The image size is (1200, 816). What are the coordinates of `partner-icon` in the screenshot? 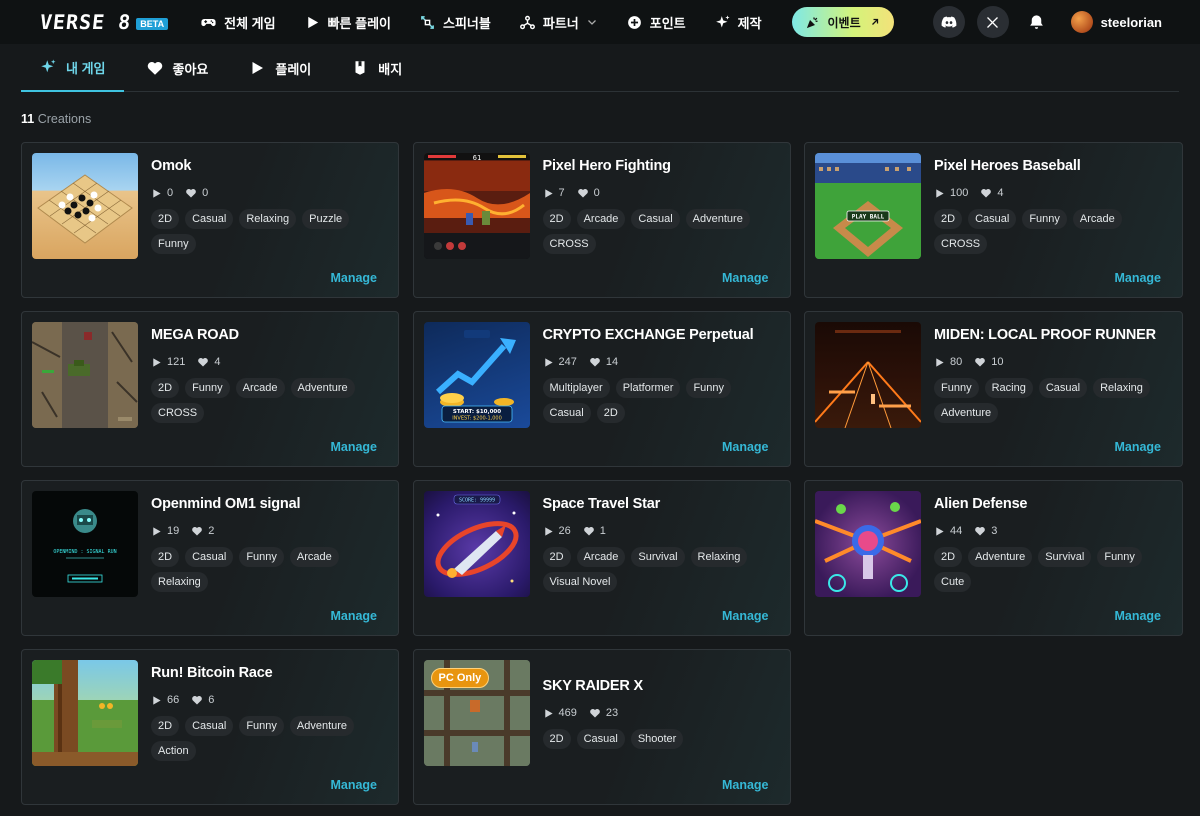 It's located at (527, 22).